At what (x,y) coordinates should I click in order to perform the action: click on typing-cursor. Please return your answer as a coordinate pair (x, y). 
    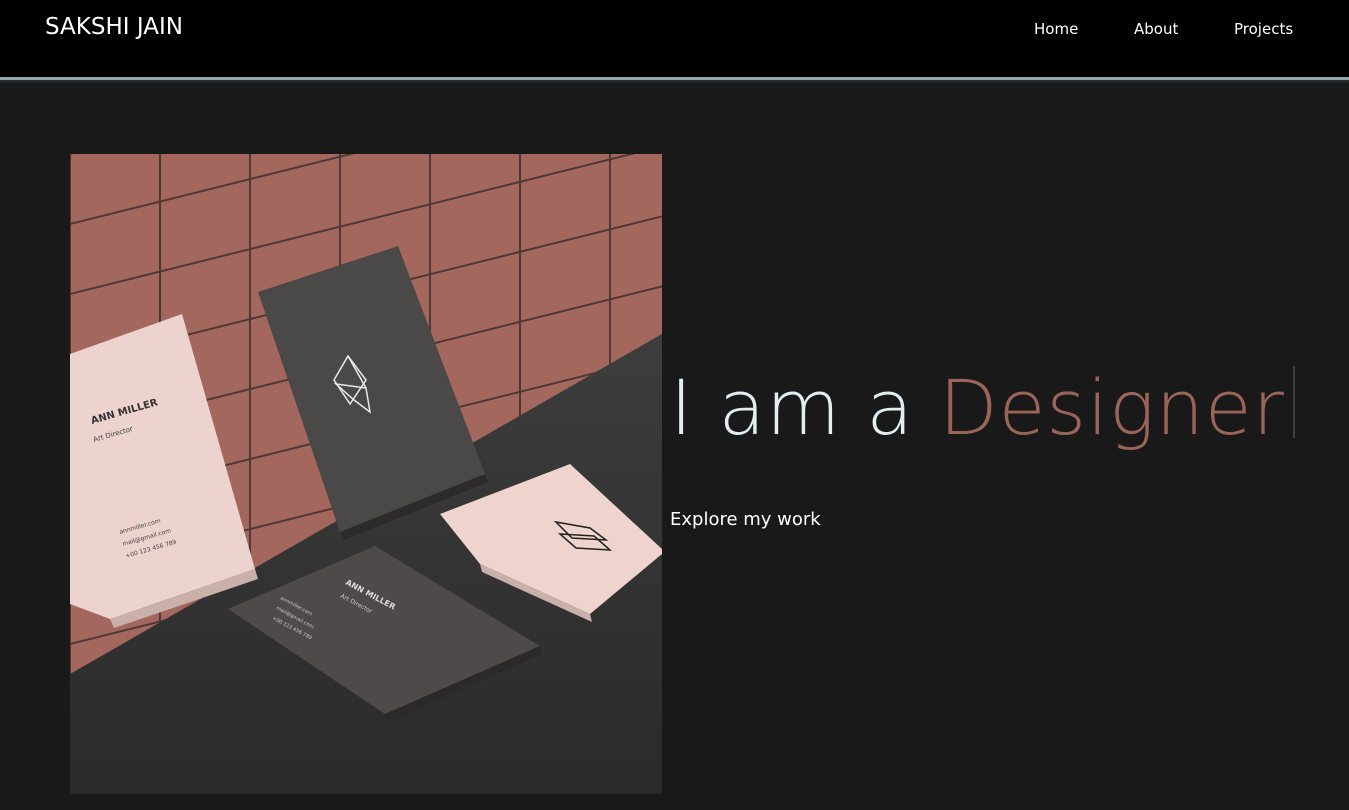
    Looking at the image, I should click on (1293, 402).